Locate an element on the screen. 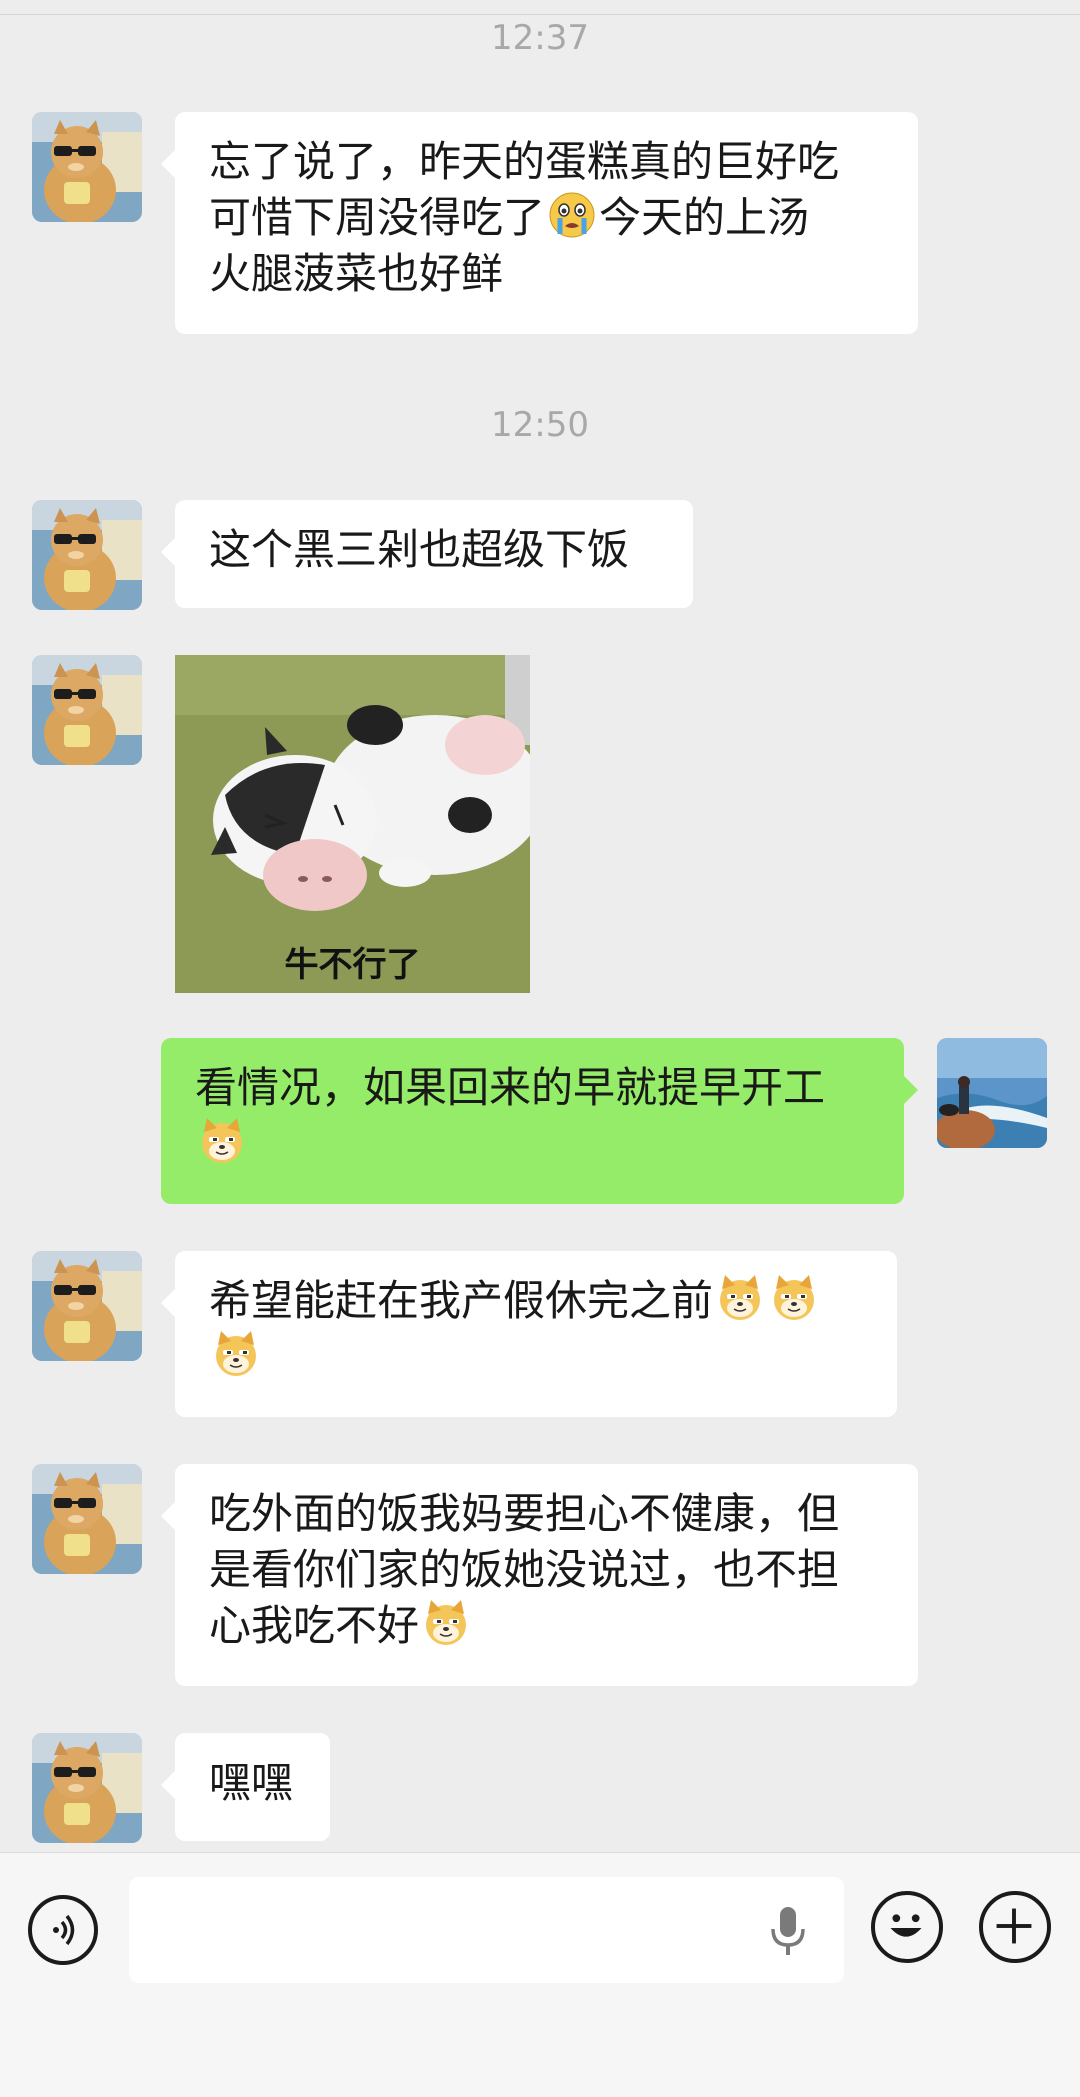 The width and height of the screenshot is (1080, 2097). message-text: 嘿嘿 is located at coordinates (251, 1782).